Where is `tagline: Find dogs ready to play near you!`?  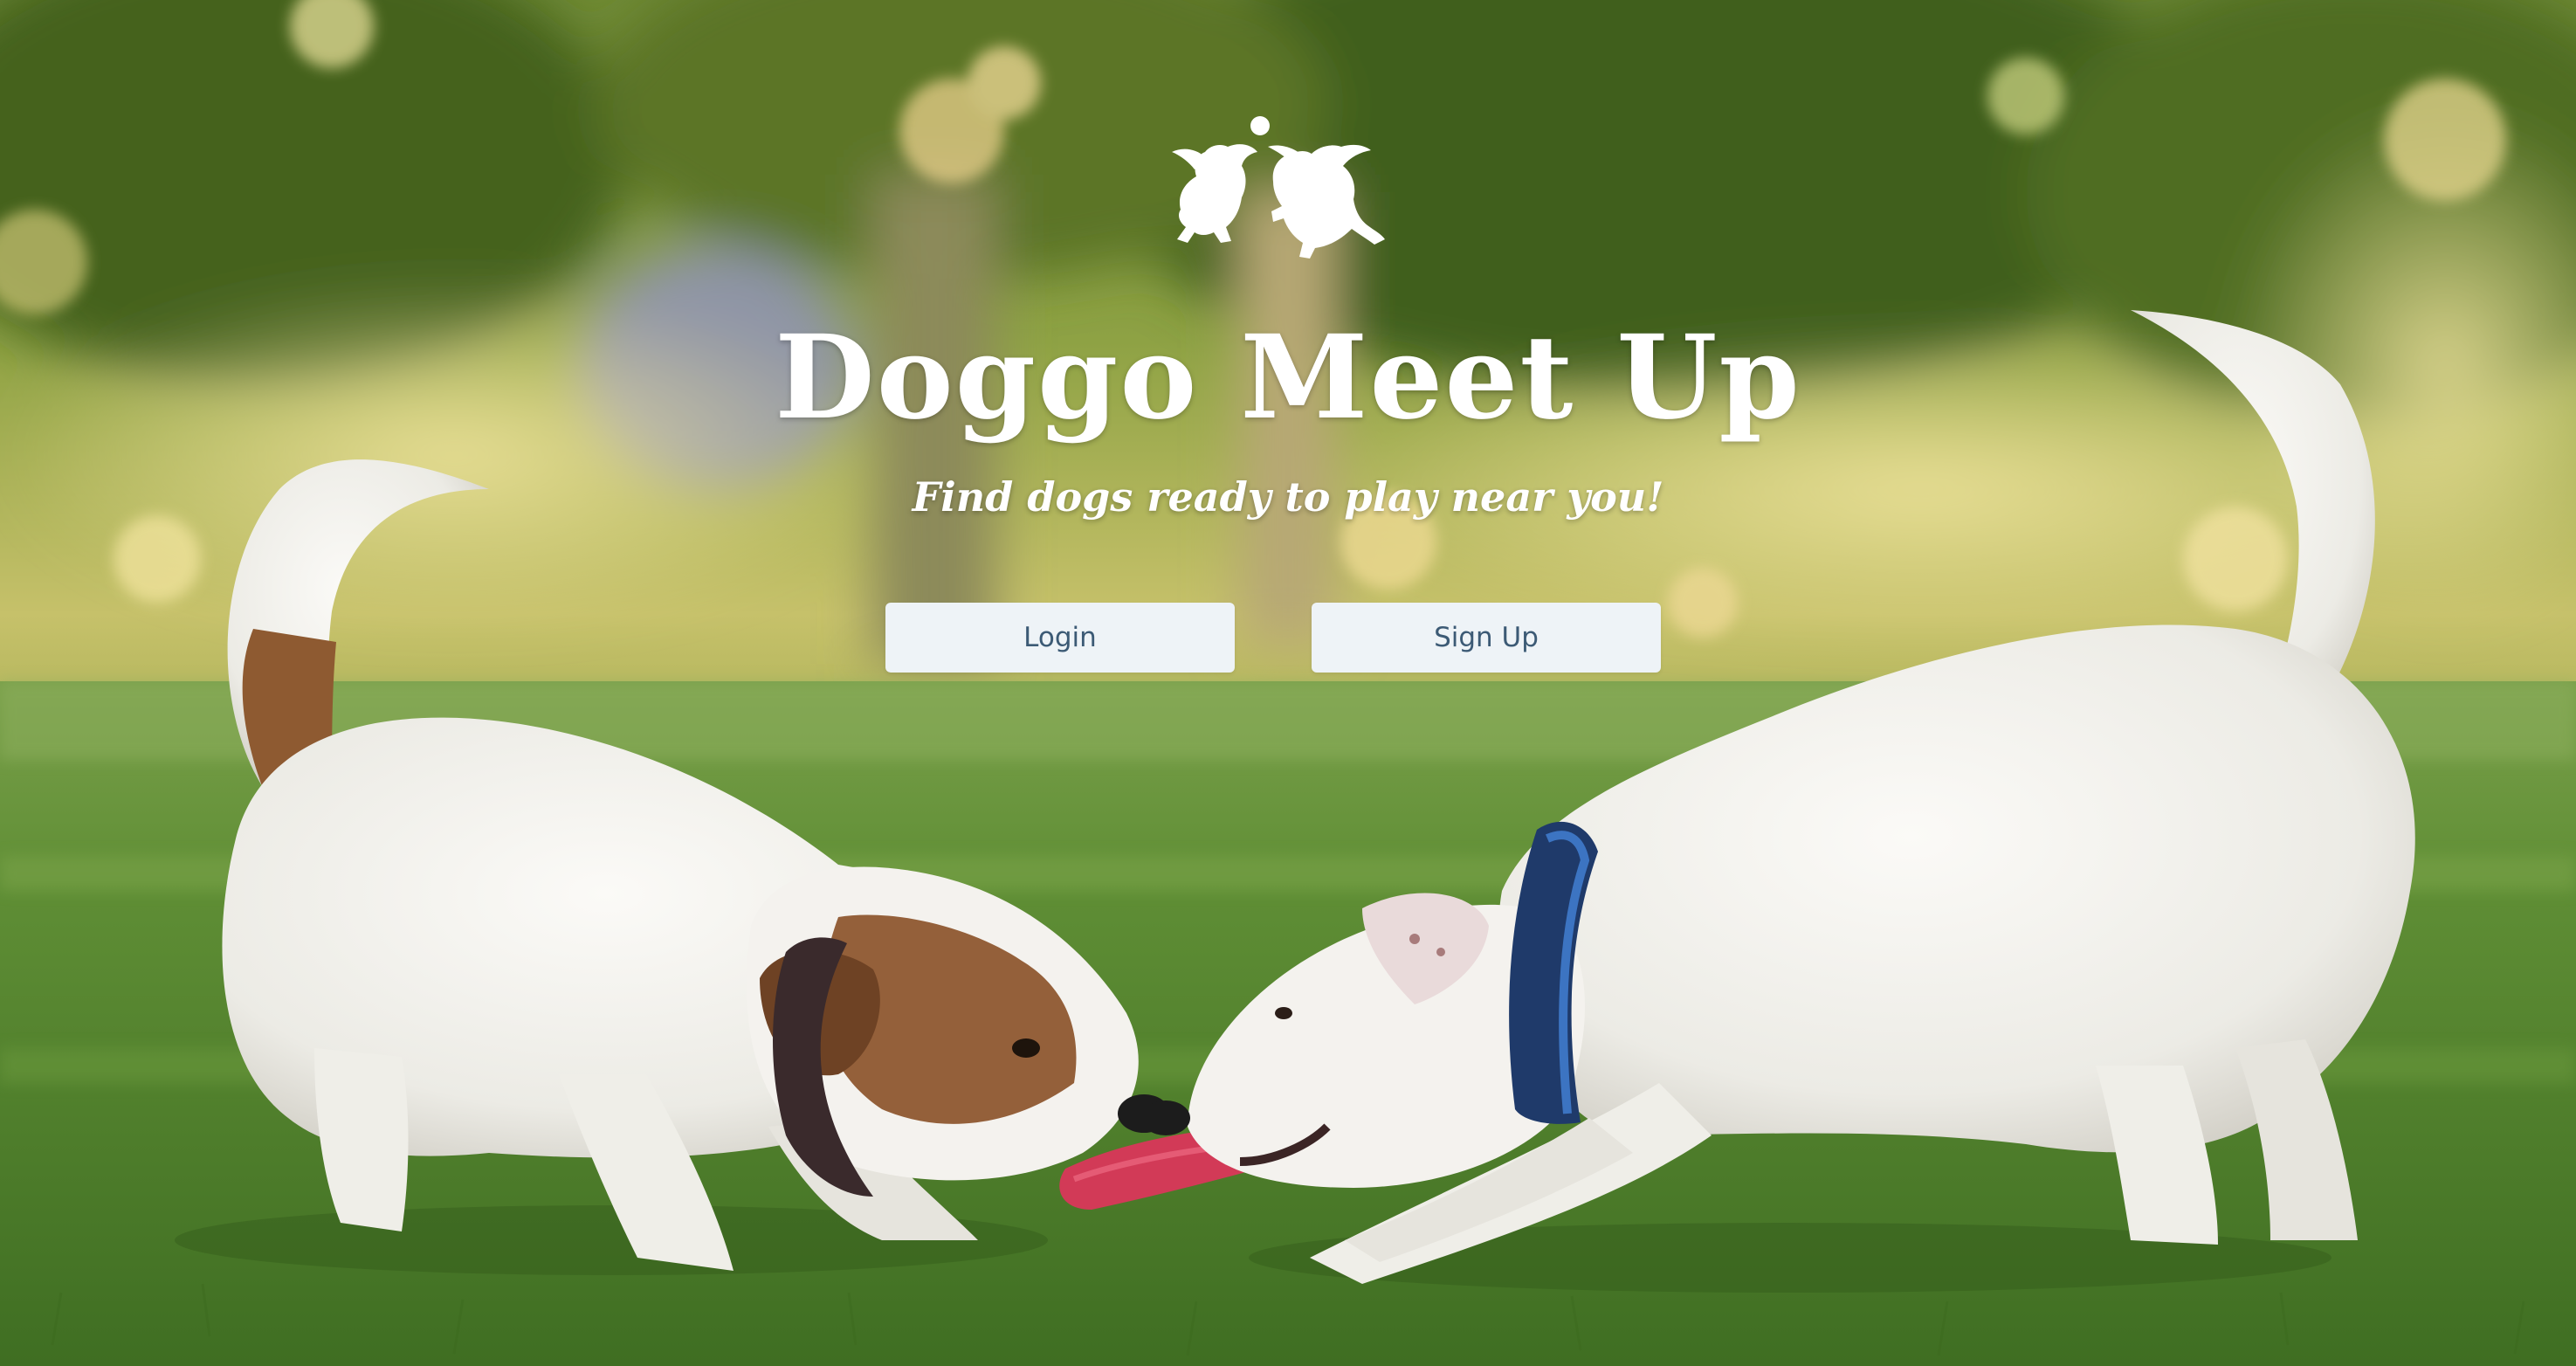 tagline: Find dogs ready to play near you! is located at coordinates (1288, 497).